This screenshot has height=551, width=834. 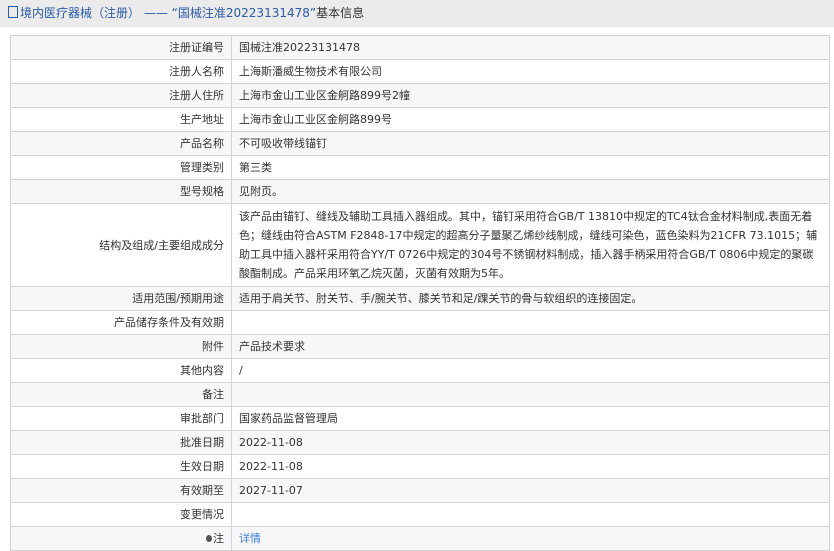 What do you see at coordinates (530, 95) in the screenshot?
I see `row-value: 上海市金山工业区金舸路899号2幢` at bounding box center [530, 95].